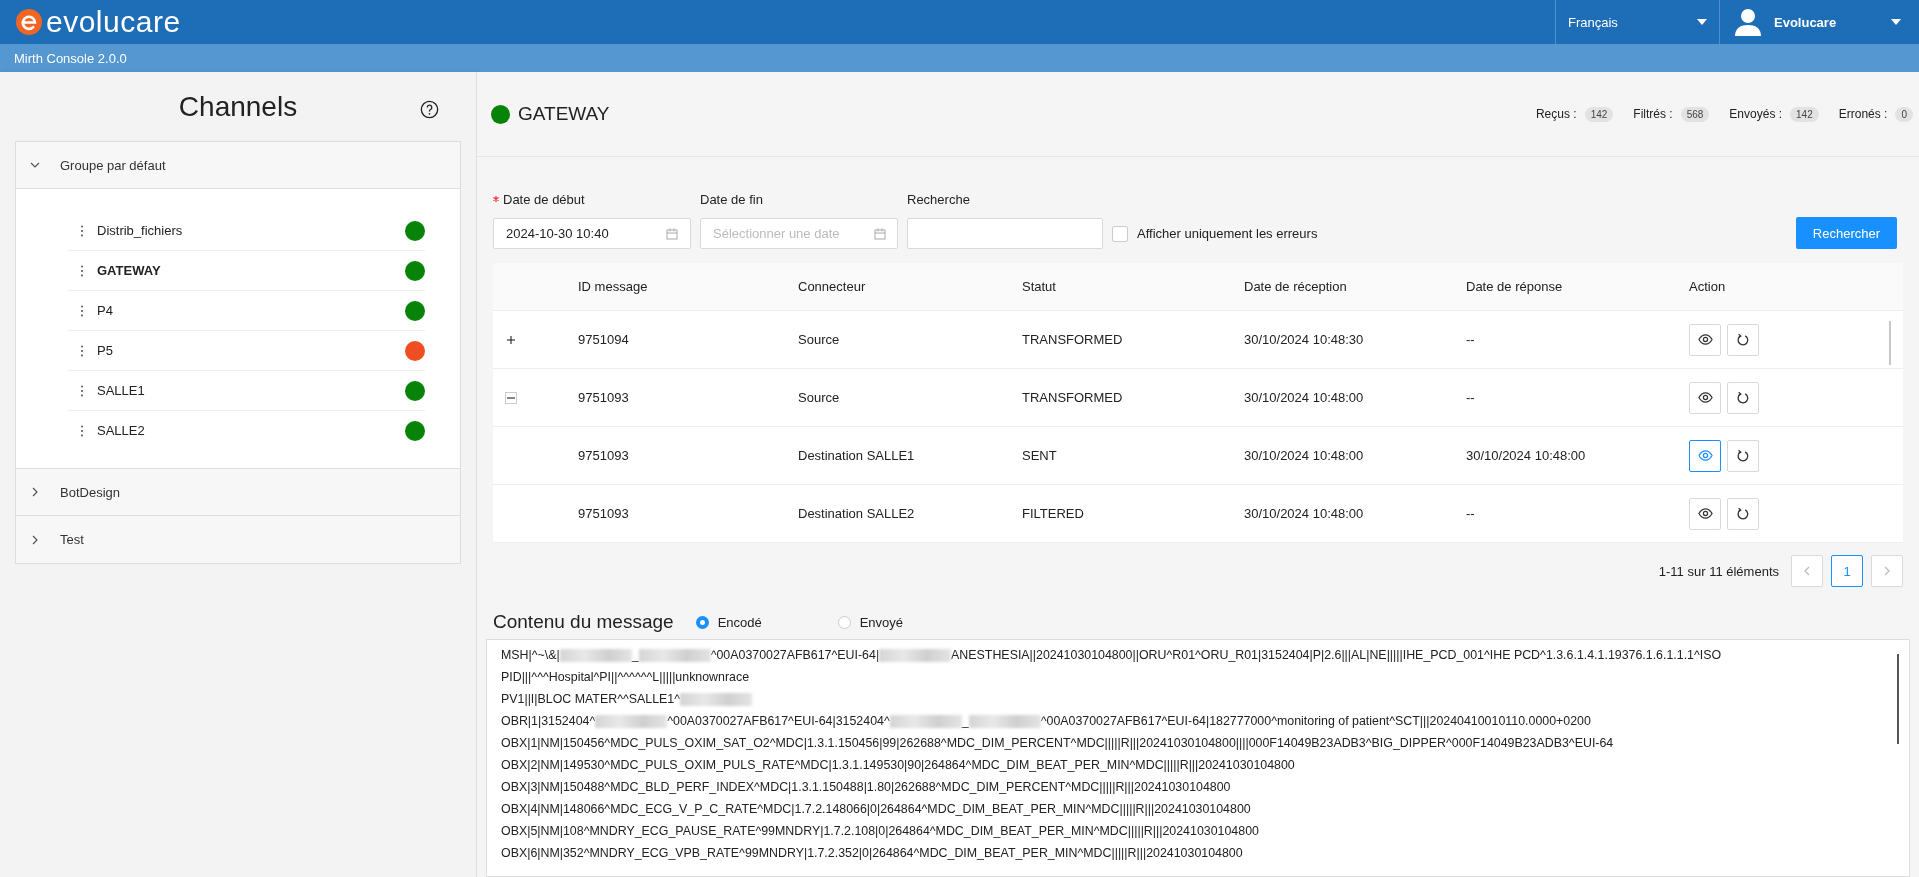 Image resolution: width=1919 pixels, height=877 pixels. Describe the element at coordinates (1707, 286) in the screenshot. I see `column-header: Action` at that location.